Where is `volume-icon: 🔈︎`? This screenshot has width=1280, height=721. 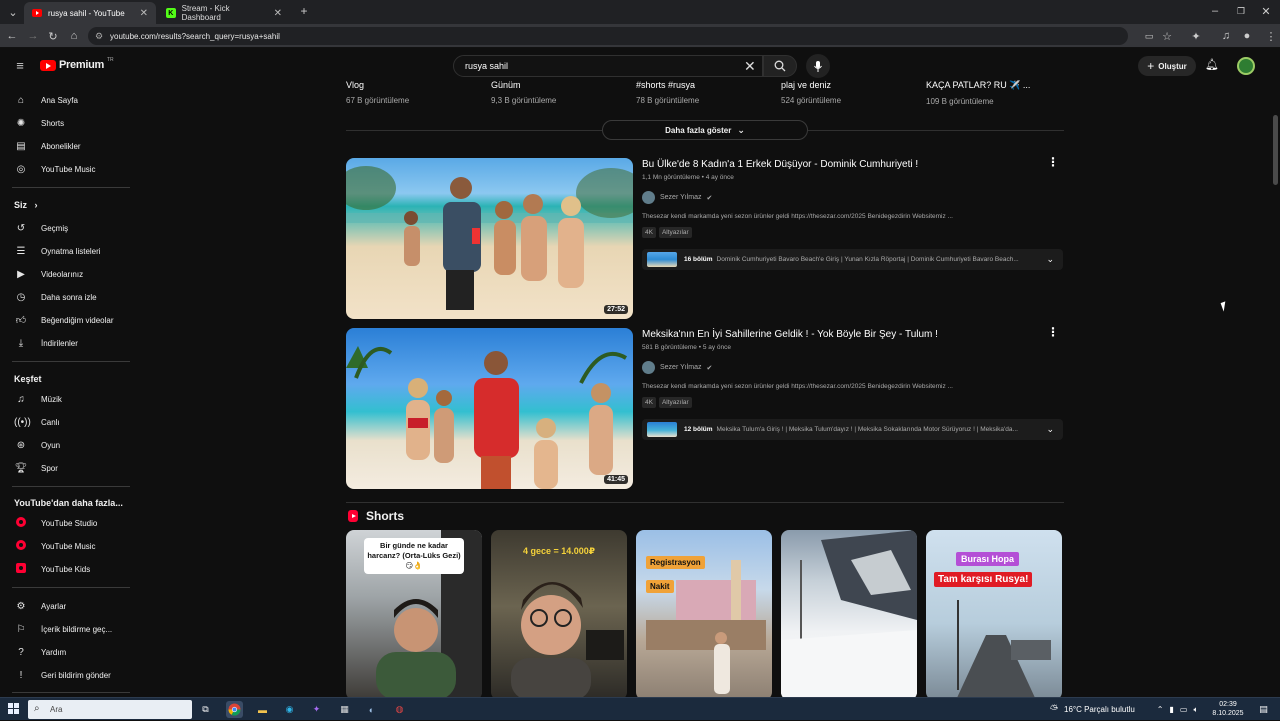
volume-icon: 🔈︎ is located at coordinates (1195, 710).